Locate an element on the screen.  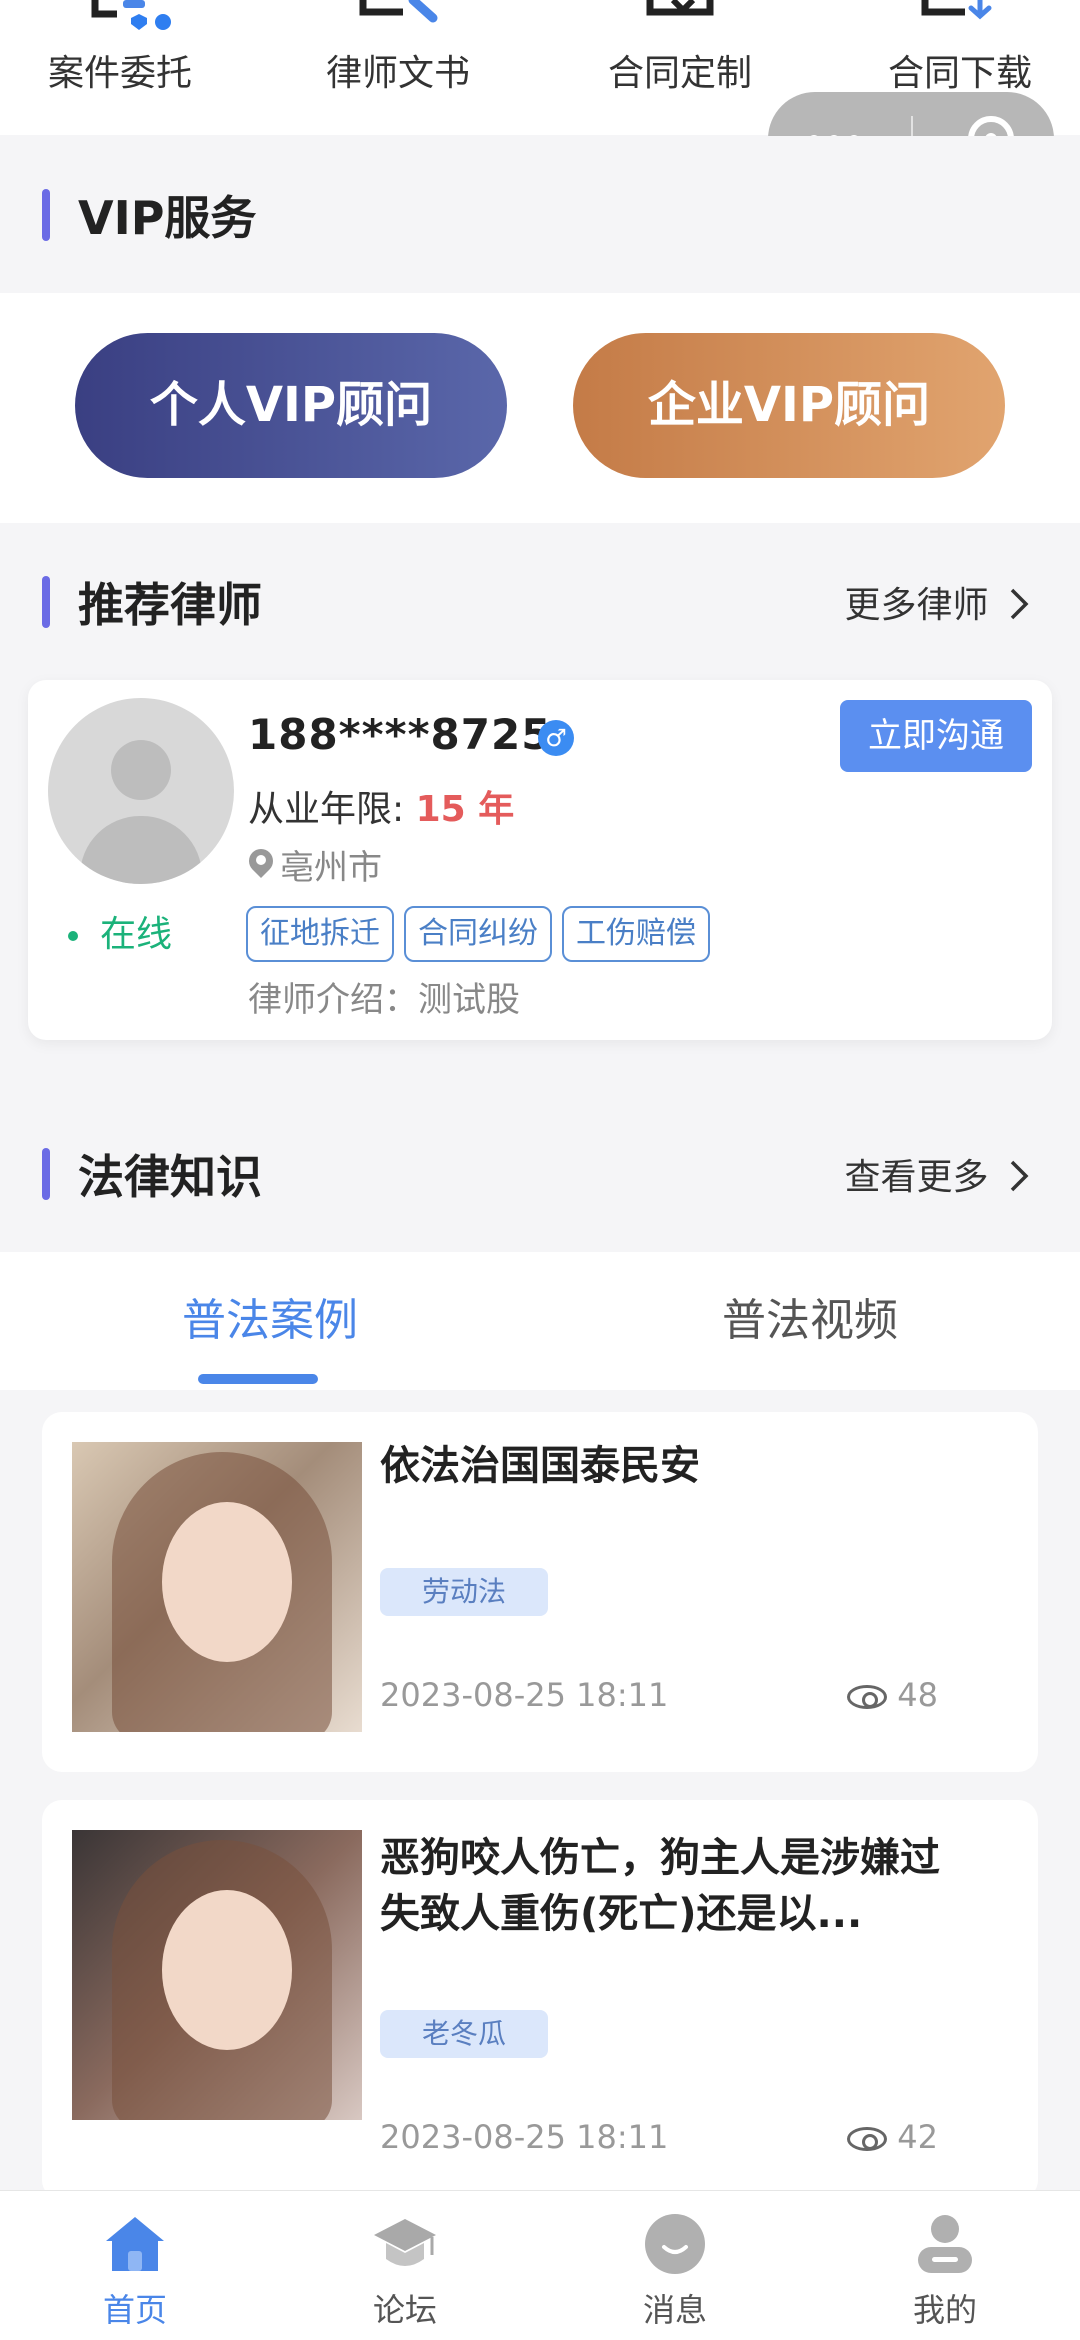
article-views: 42 is located at coordinates (892, 2137).